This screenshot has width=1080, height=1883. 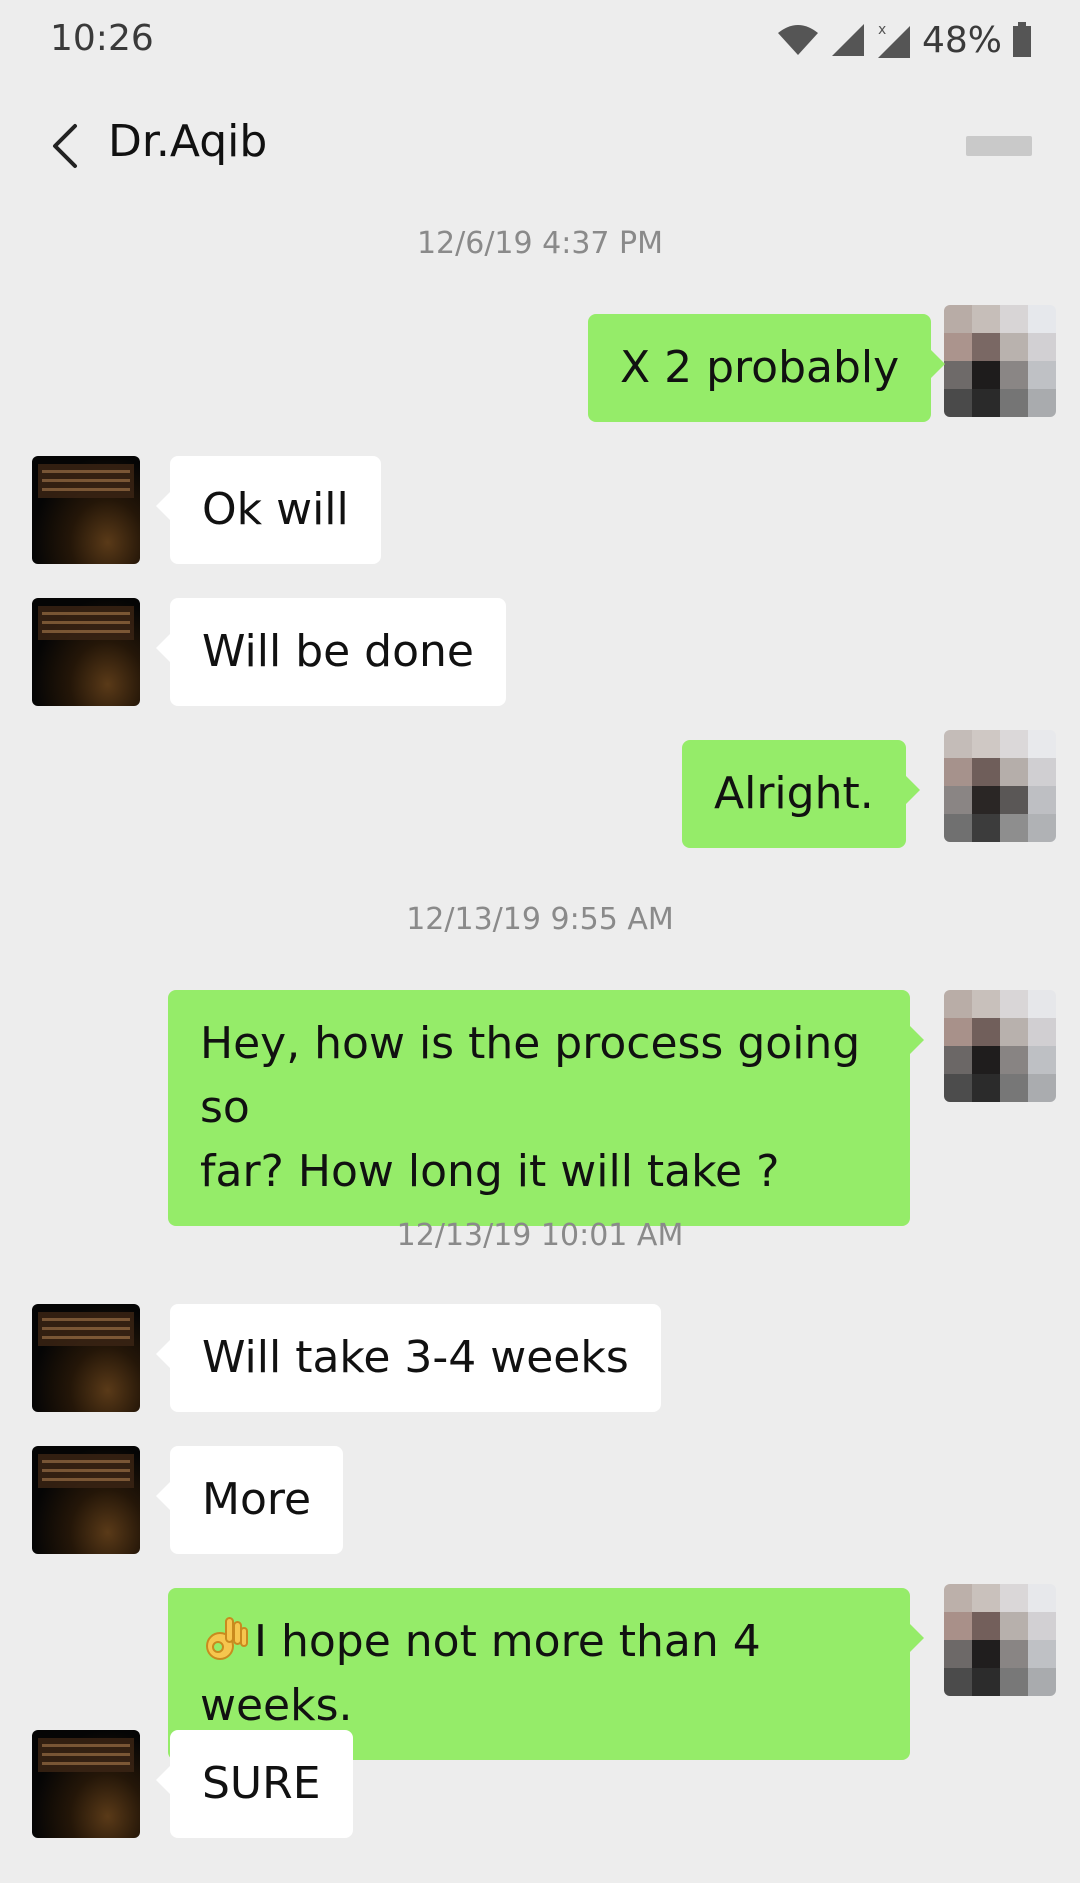 What do you see at coordinates (893, 40) in the screenshot?
I see `cellular-no-data-icon: x` at bounding box center [893, 40].